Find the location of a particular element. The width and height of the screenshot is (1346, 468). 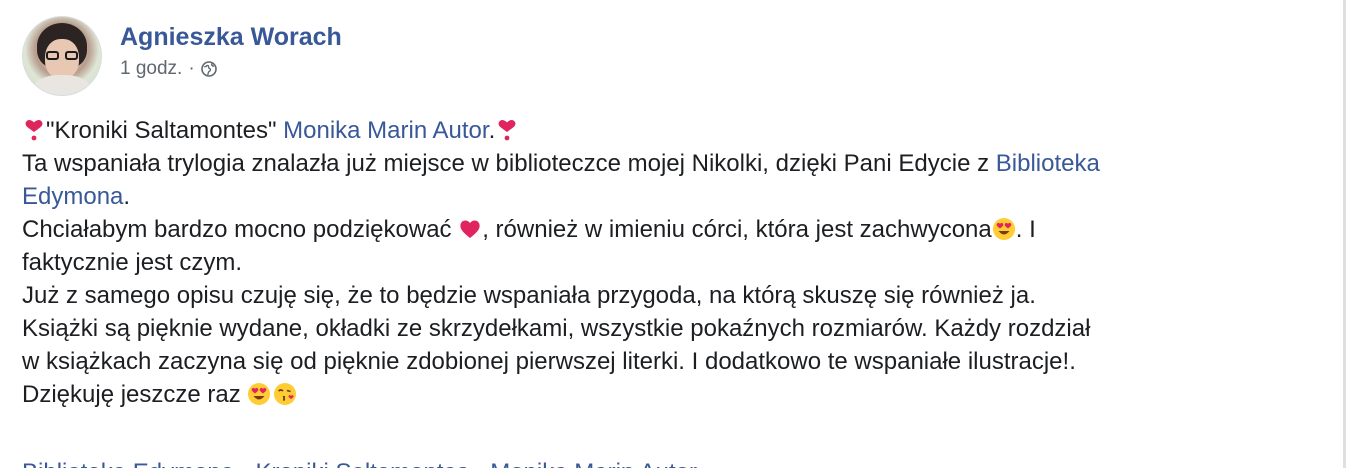

text-segment: Dziękuję jeszcze raz is located at coordinates (135, 394).